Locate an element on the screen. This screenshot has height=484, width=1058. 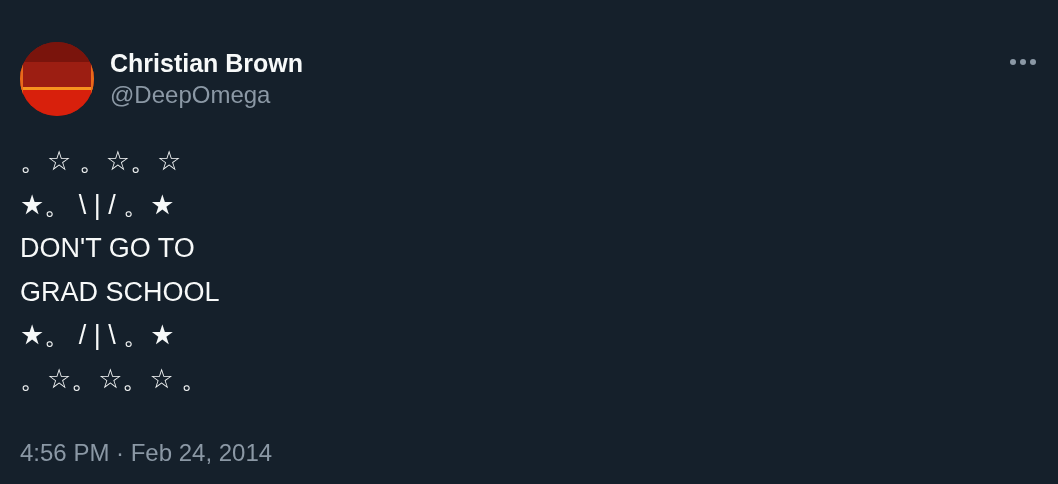
tweet-text-line: 。☆ 。☆。☆ is located at coordinates (101, 161).